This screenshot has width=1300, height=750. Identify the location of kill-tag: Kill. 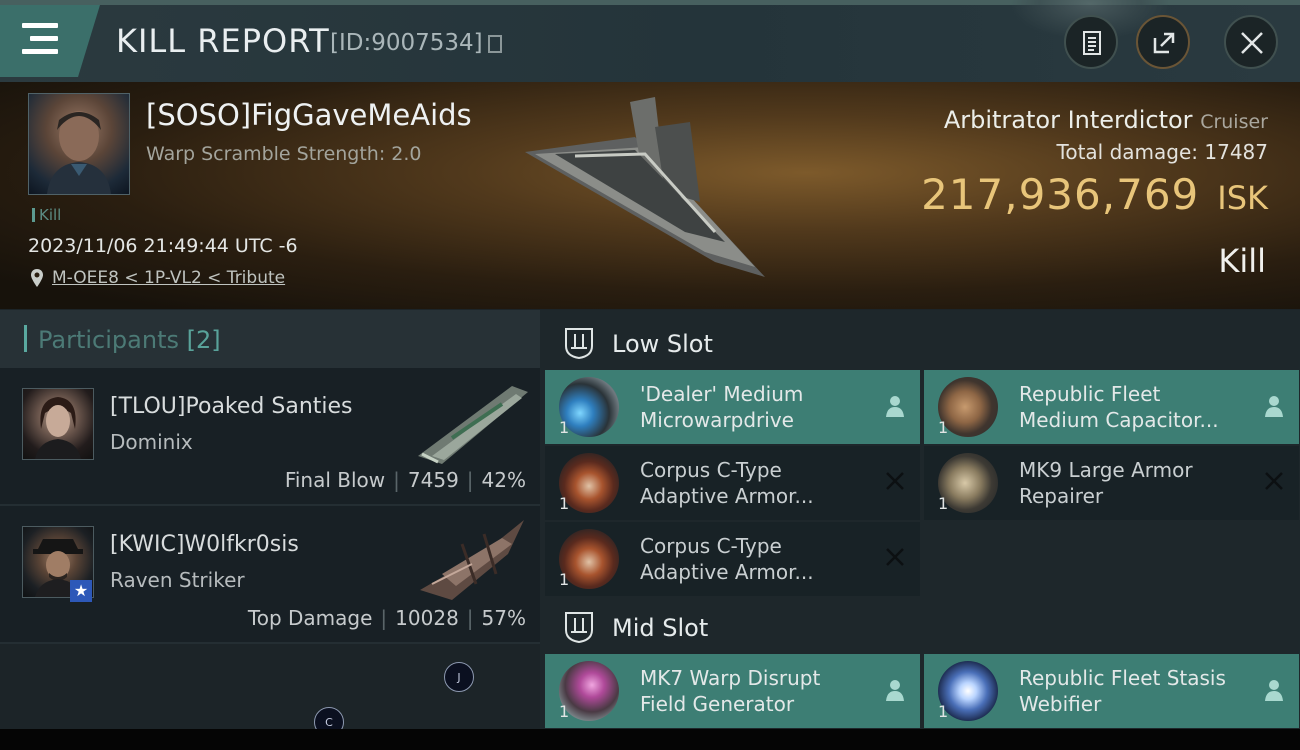
(46, 215).